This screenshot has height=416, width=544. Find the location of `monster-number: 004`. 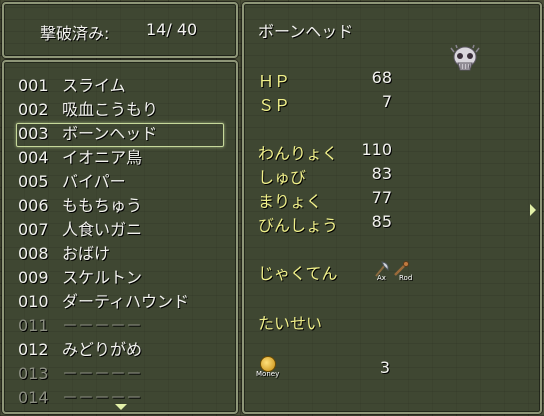

monster-number: 004 is located at coordinates (33, 157).